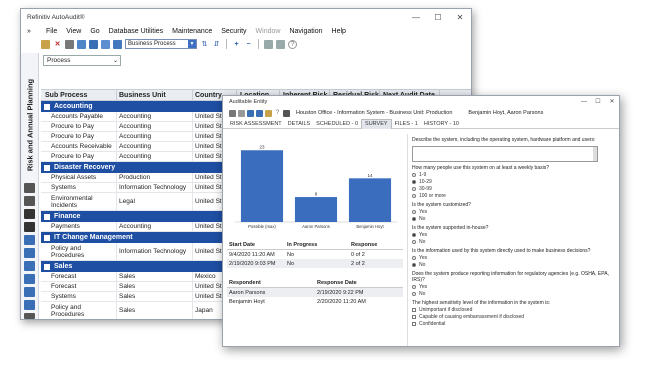 This screenshot has width=646, height=374. Describe the element at coordinates (57, 44) in the screenshot. I see `delete-icon: ✕` at that location.